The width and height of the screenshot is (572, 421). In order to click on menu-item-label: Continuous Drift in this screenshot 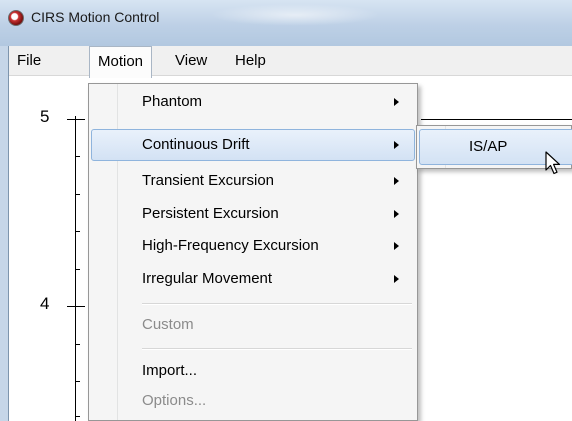, I will do `click(196, 144)`.